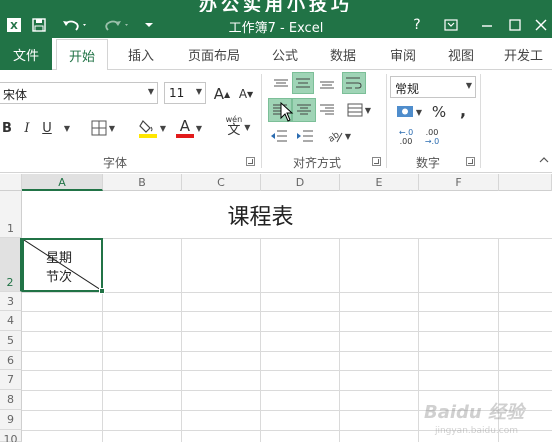  I want to click on top-align-button, so click(281, 84).